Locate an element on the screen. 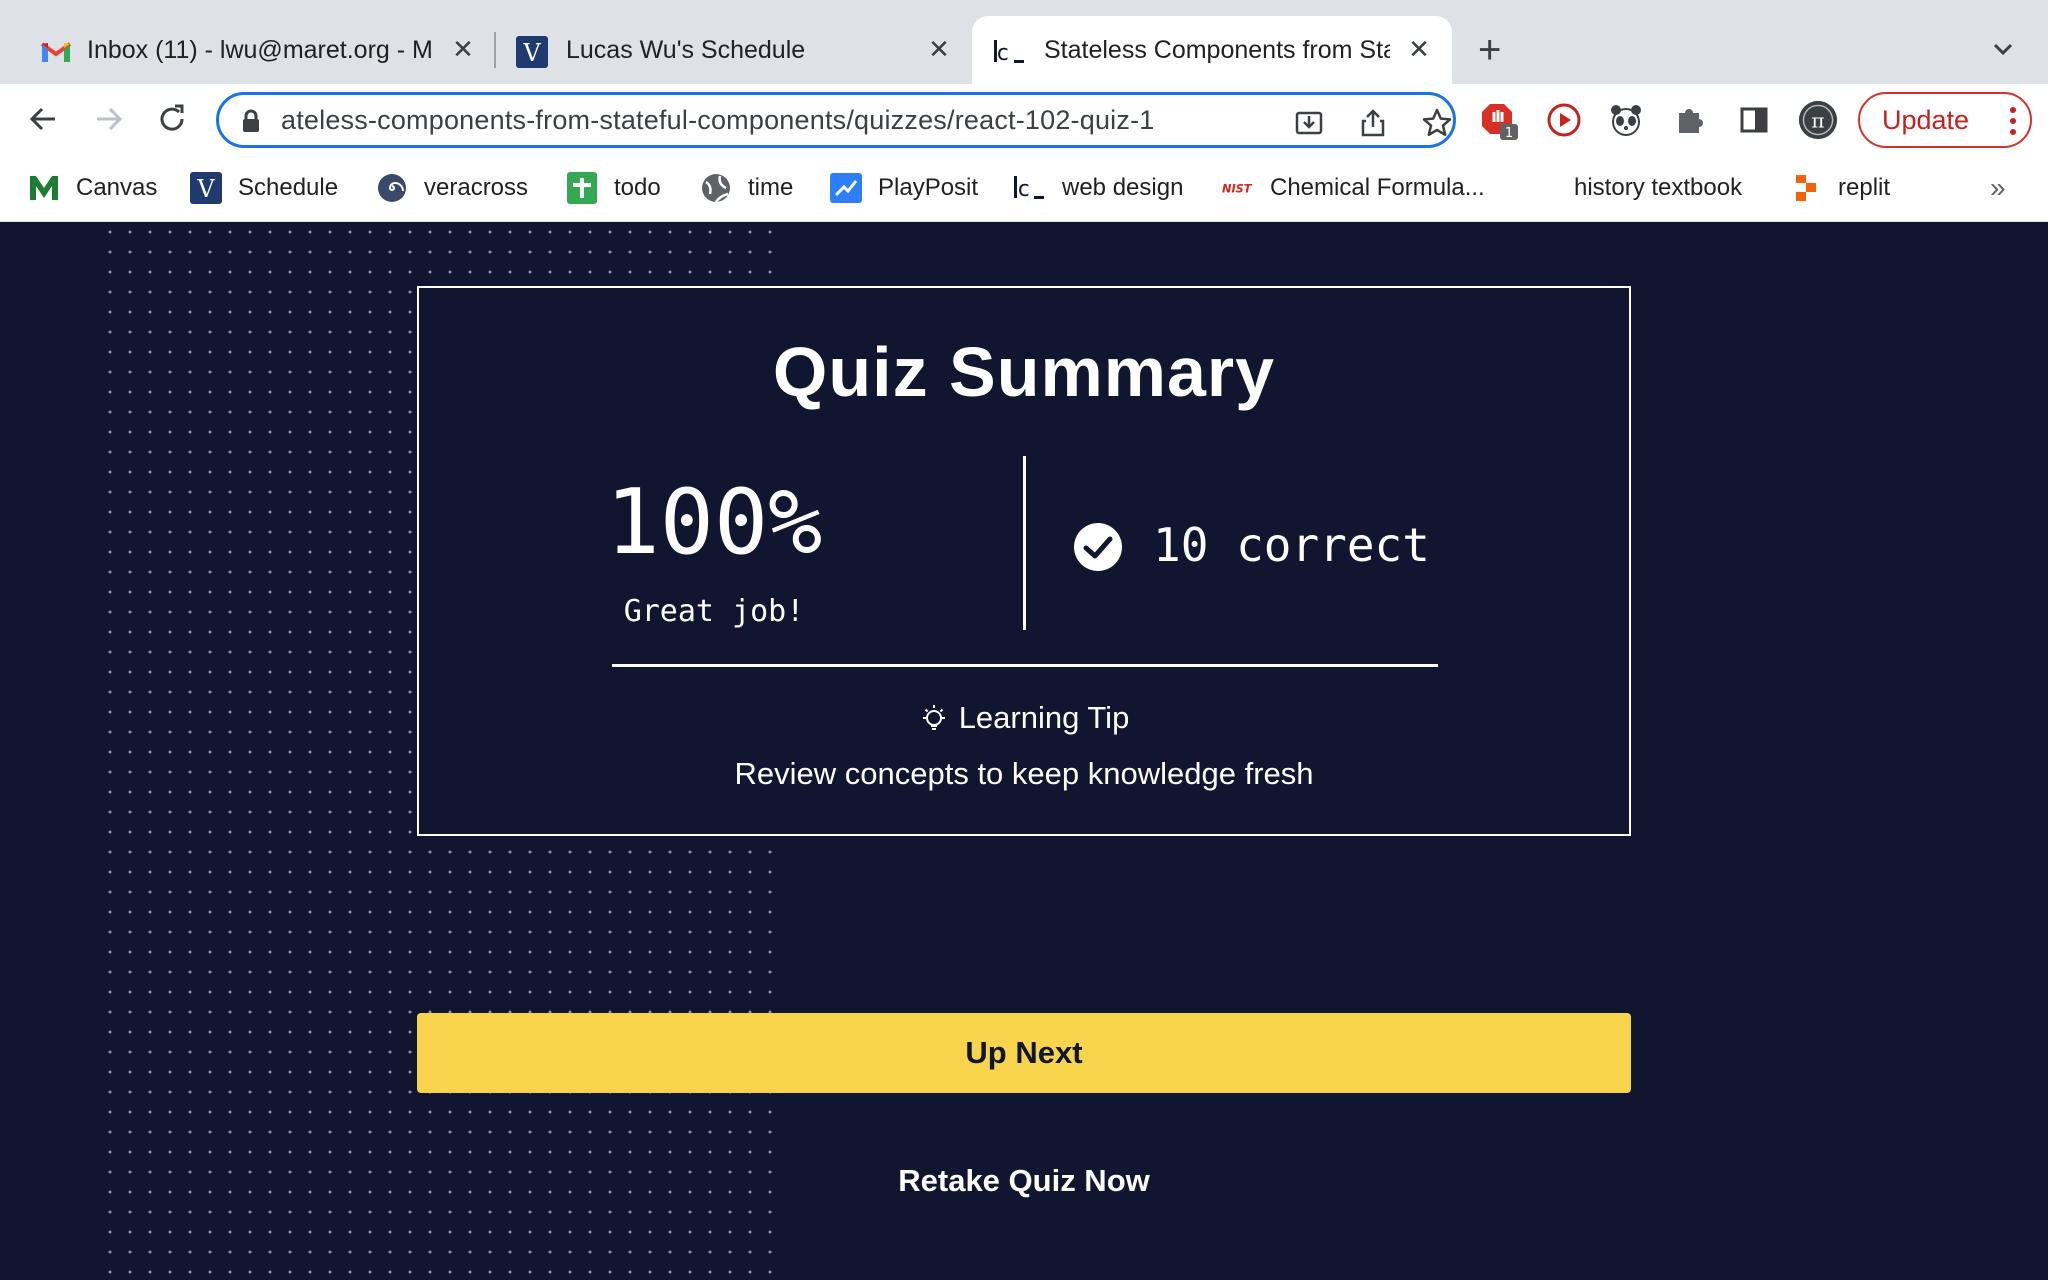  side-panel-icon is located at coordinates (1754, 120).